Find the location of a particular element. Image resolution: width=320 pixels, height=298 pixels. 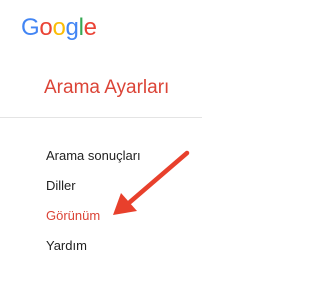

nav-item-appearance: Görünüm is located at coordinates (73, 216).